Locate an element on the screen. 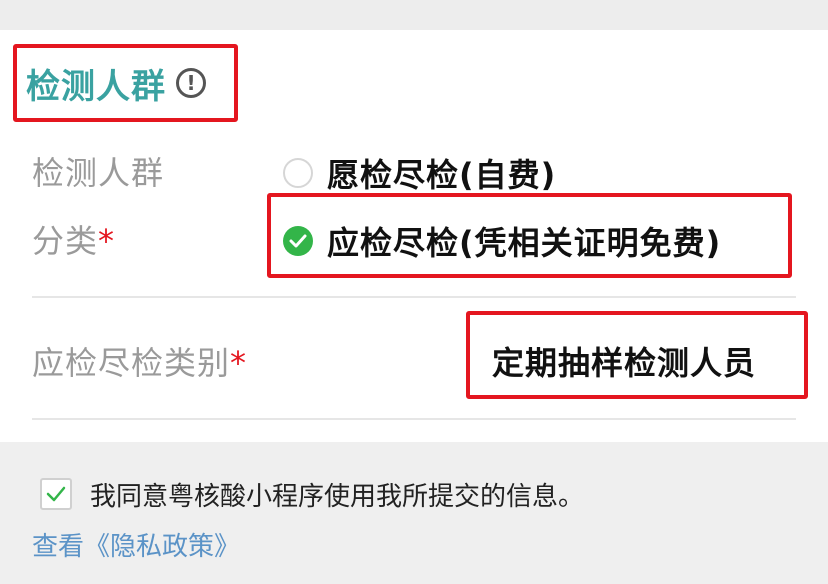 The image size is (828, 584). top-strip is located at coordinates (414, 15).